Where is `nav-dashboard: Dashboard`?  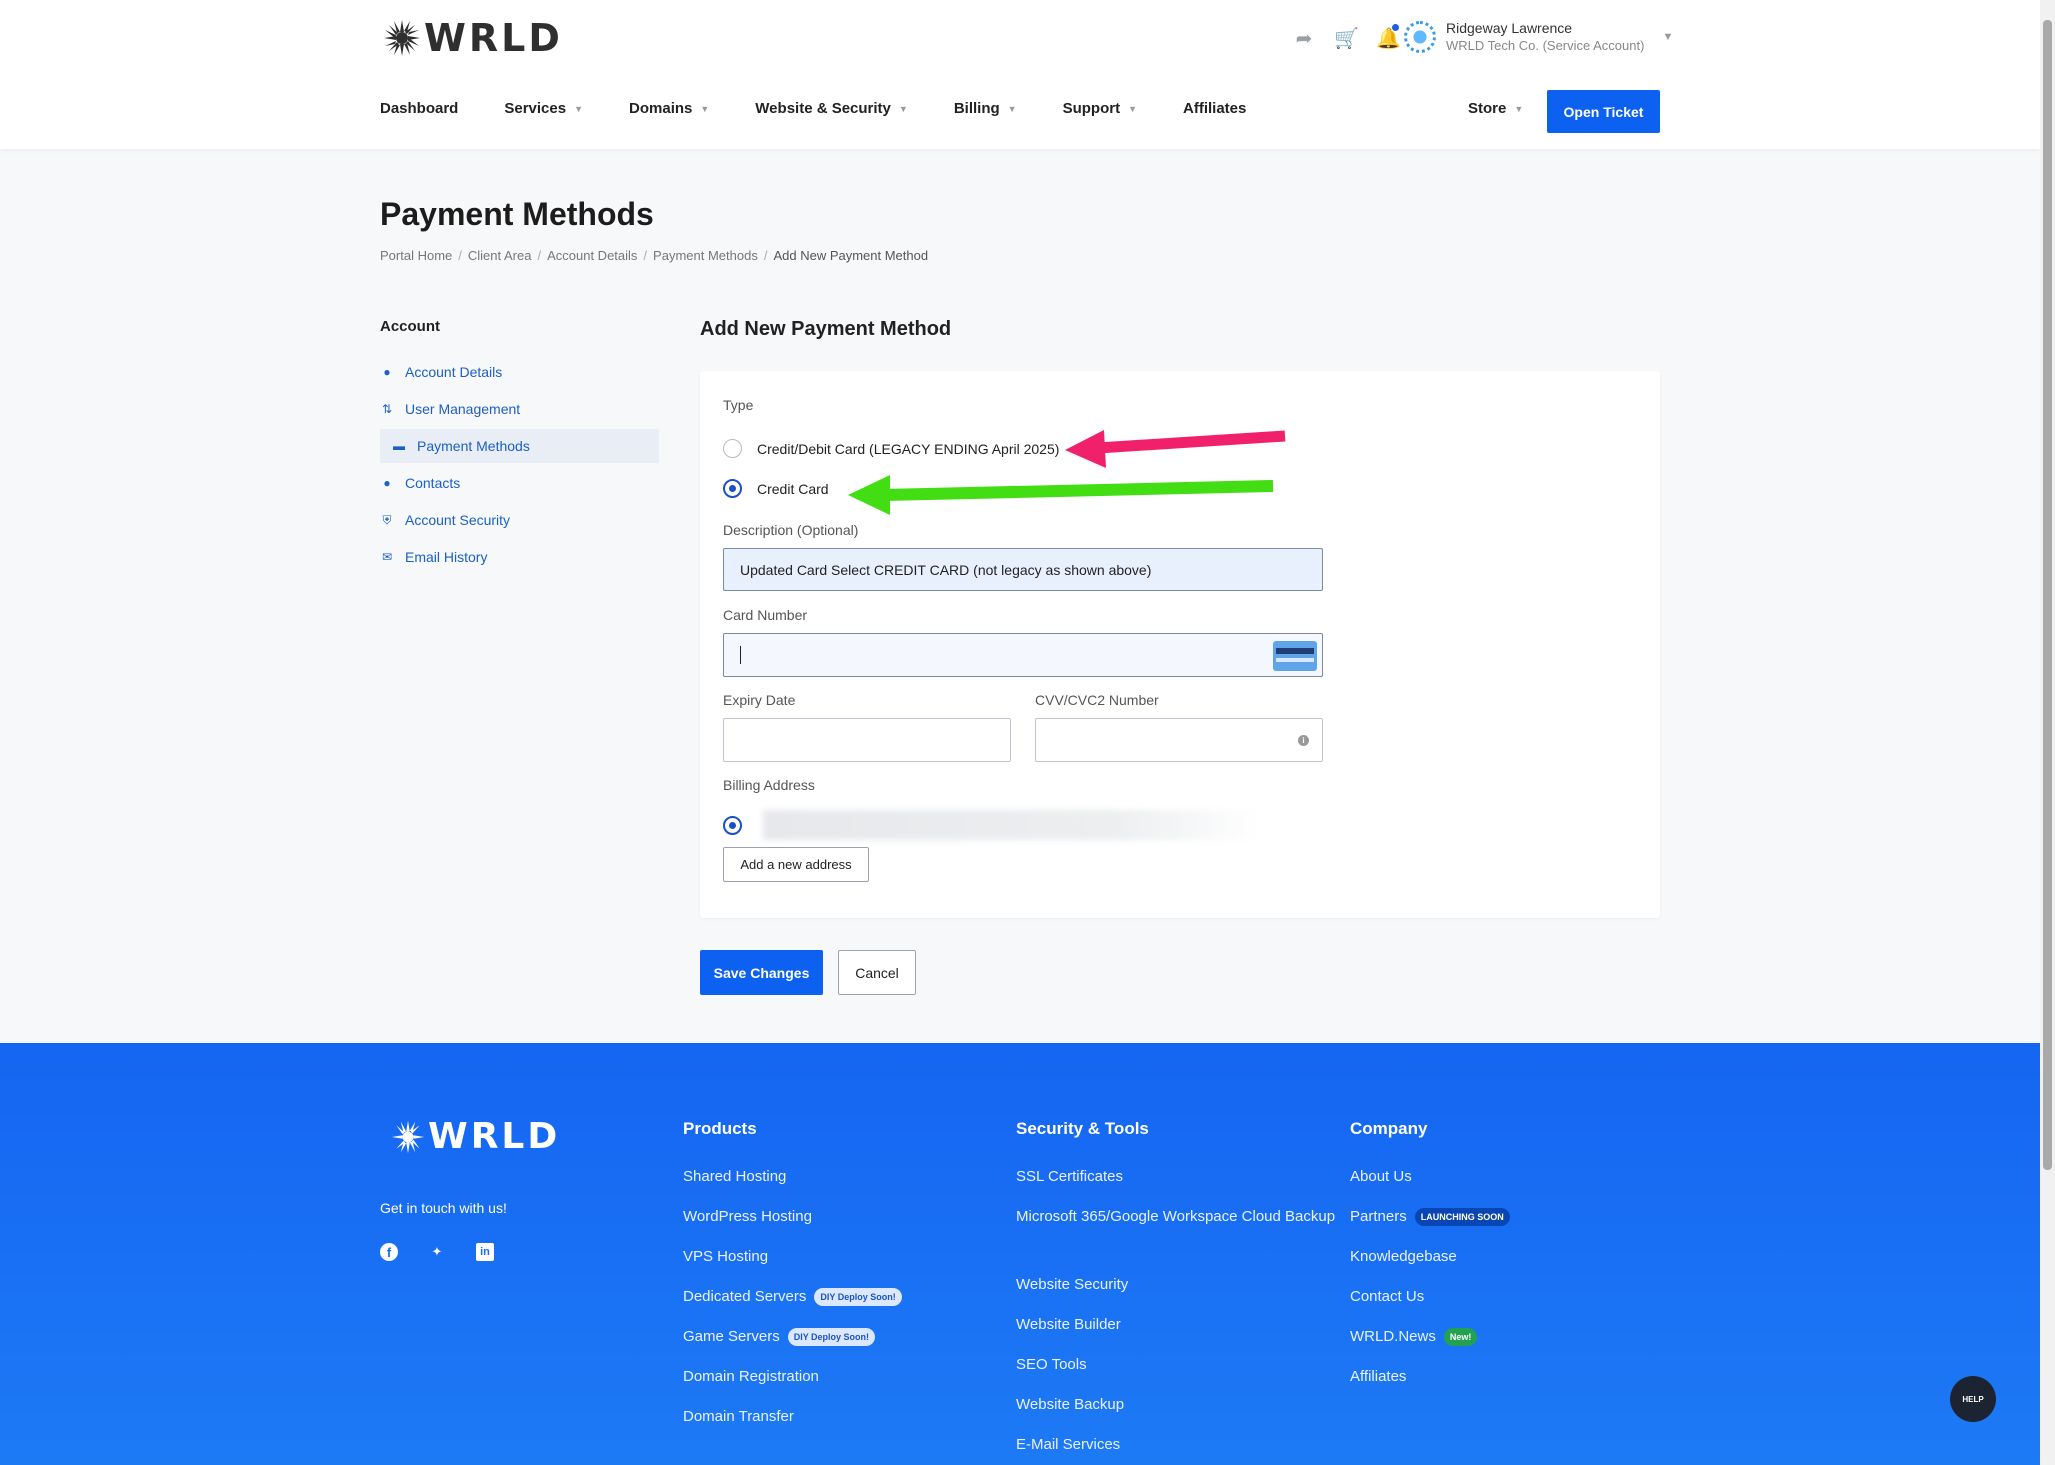 nav-dashboard: Dashboard is located at coordinates (419, 108).